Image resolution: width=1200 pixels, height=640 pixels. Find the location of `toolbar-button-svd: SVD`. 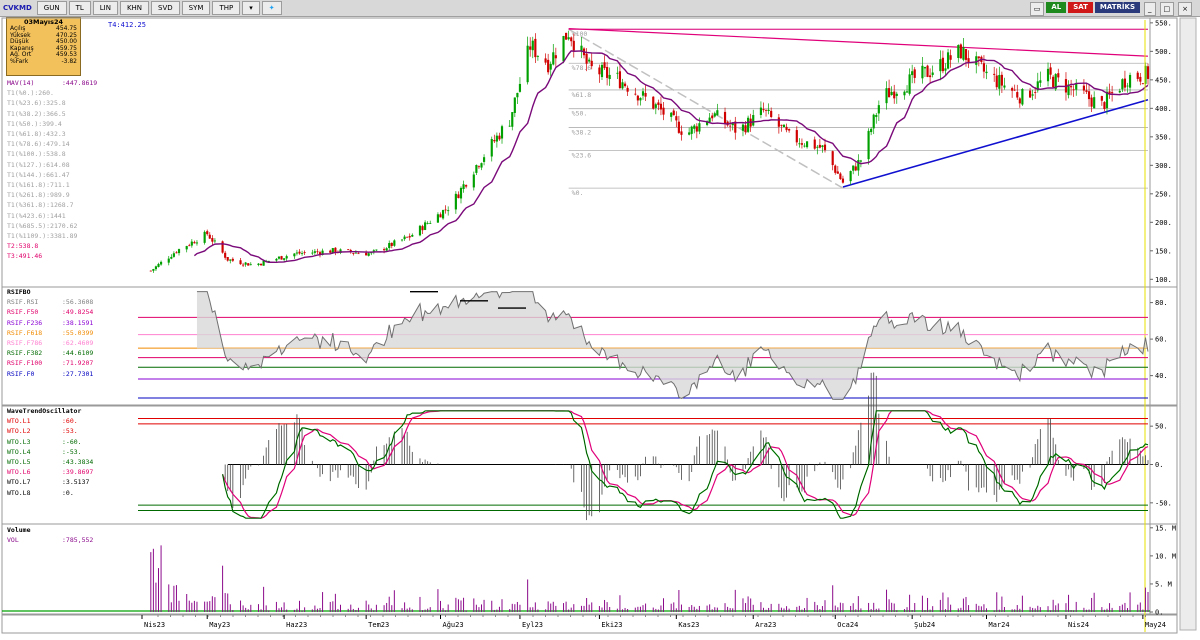

toolbar-button-svd: SVD is located at coordinates (165, 8).